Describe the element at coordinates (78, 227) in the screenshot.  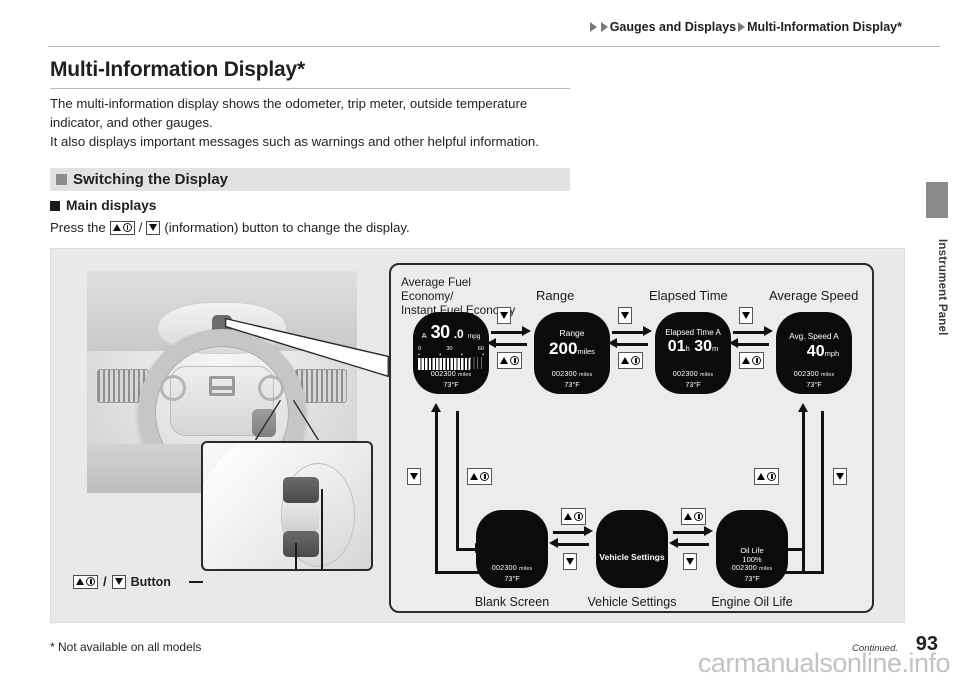
I see `press-instruction-before: Press the` at that location.